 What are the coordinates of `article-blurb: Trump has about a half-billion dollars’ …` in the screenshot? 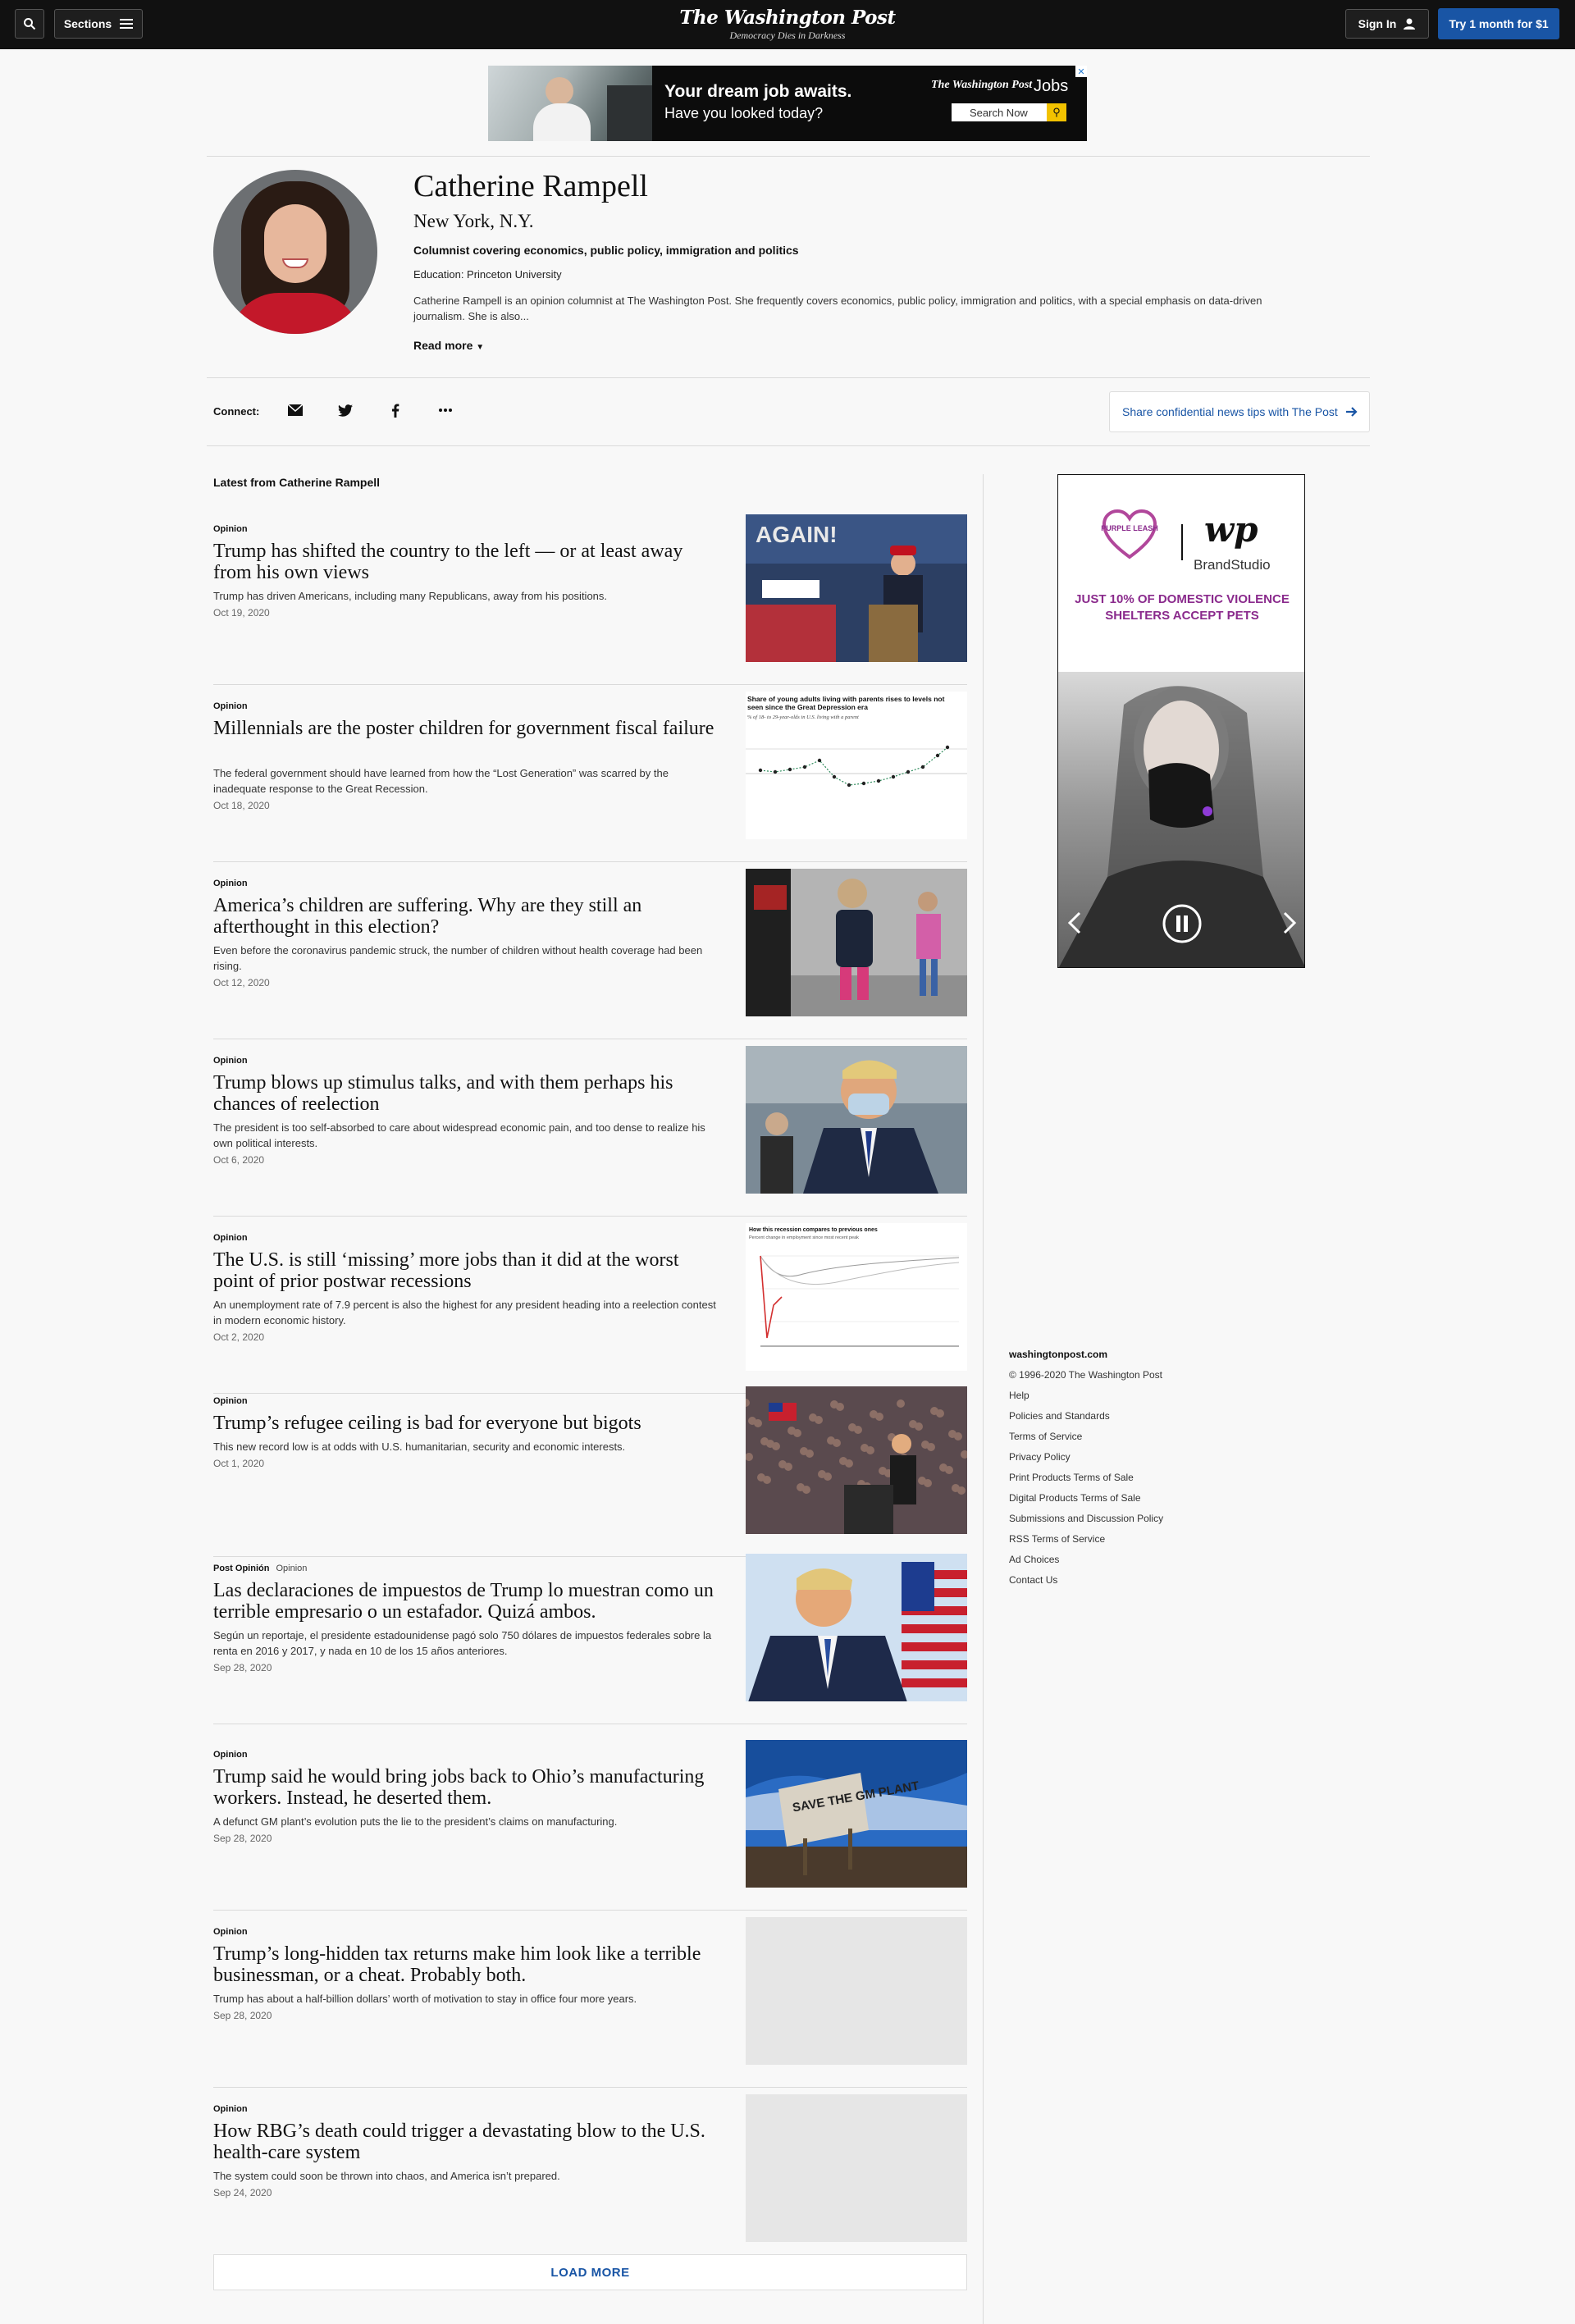 It's located at (425, 1999).